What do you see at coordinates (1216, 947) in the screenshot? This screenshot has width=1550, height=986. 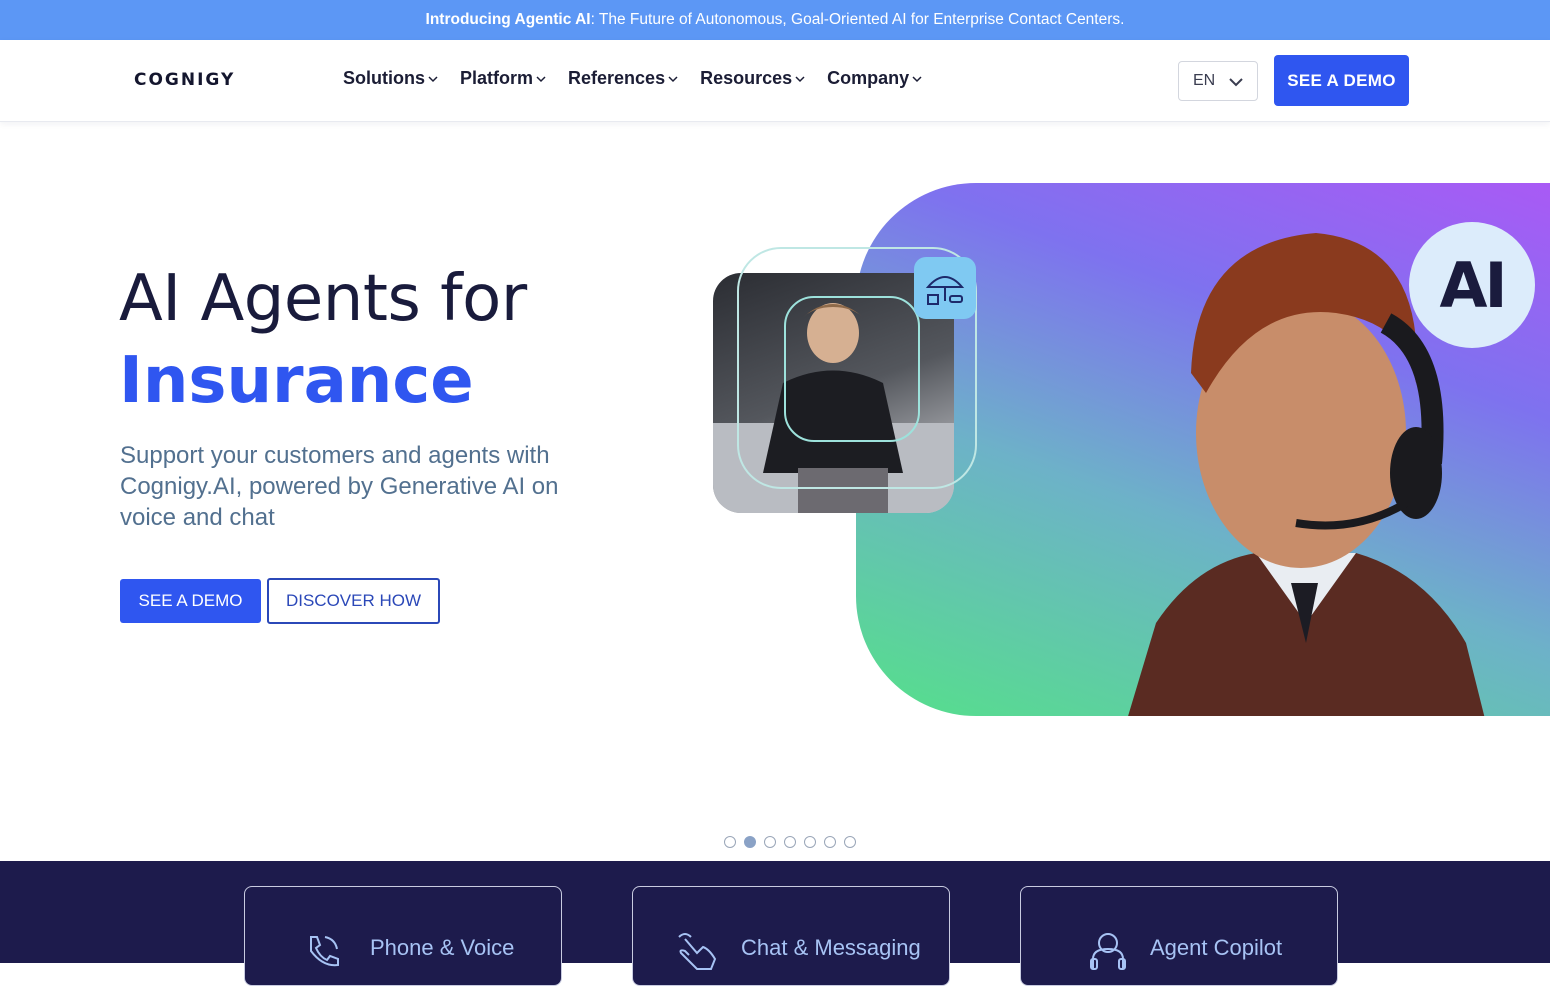 I see `card-label: Agent Copilot` at bounding box center [1216, 947].